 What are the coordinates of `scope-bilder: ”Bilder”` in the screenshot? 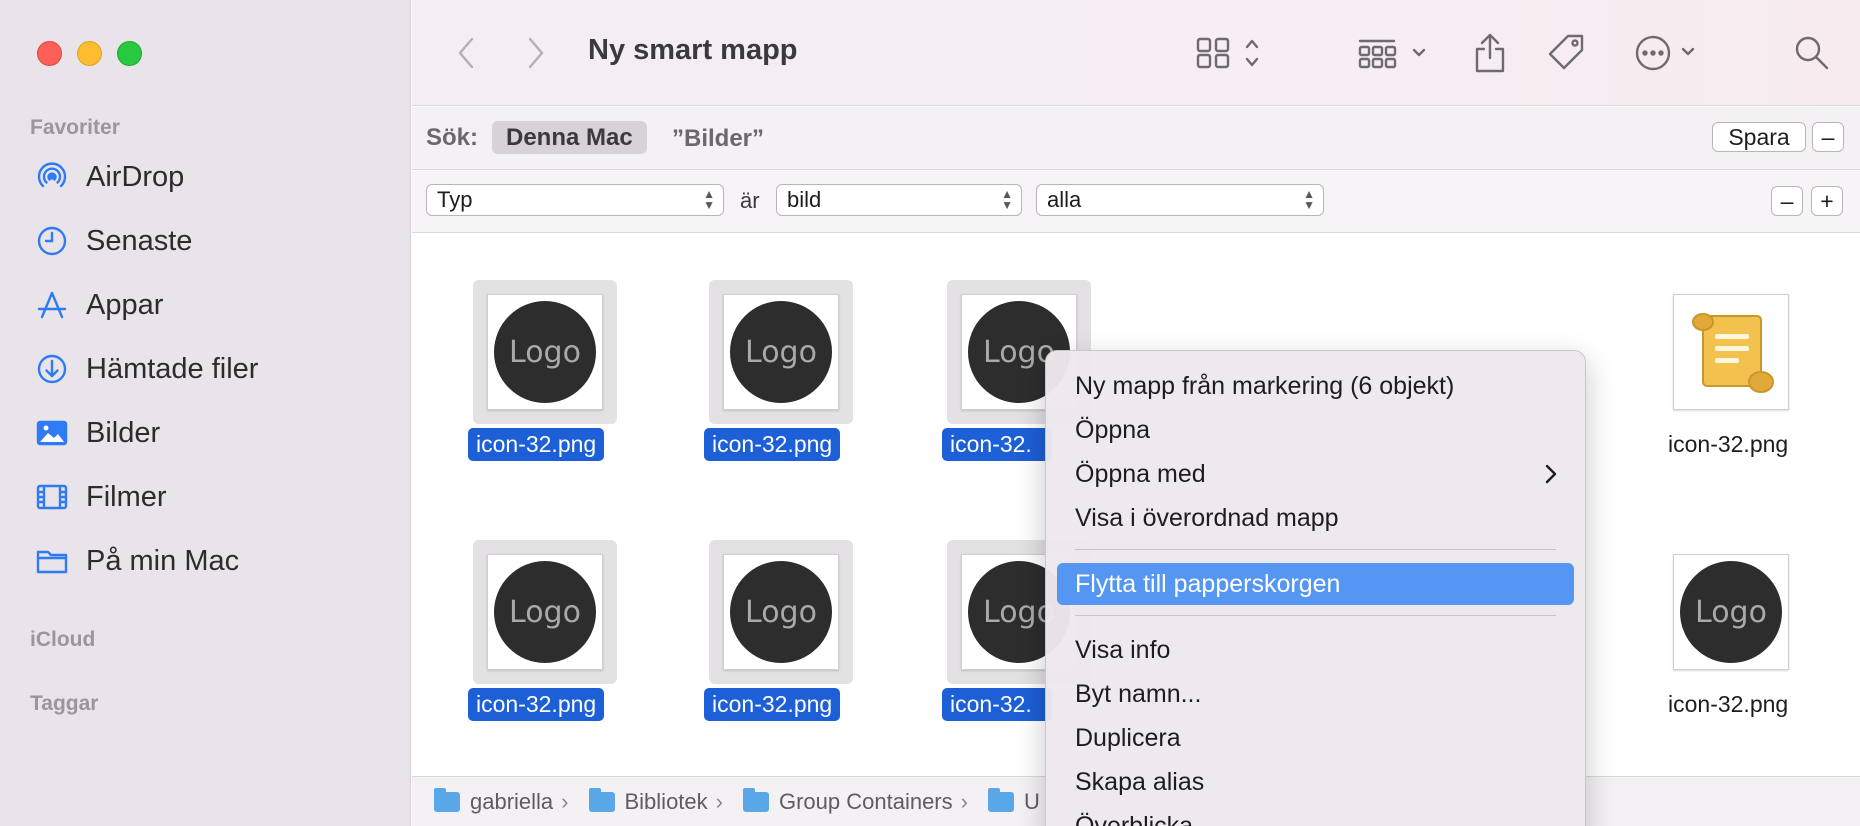 It's located at (718, 139).